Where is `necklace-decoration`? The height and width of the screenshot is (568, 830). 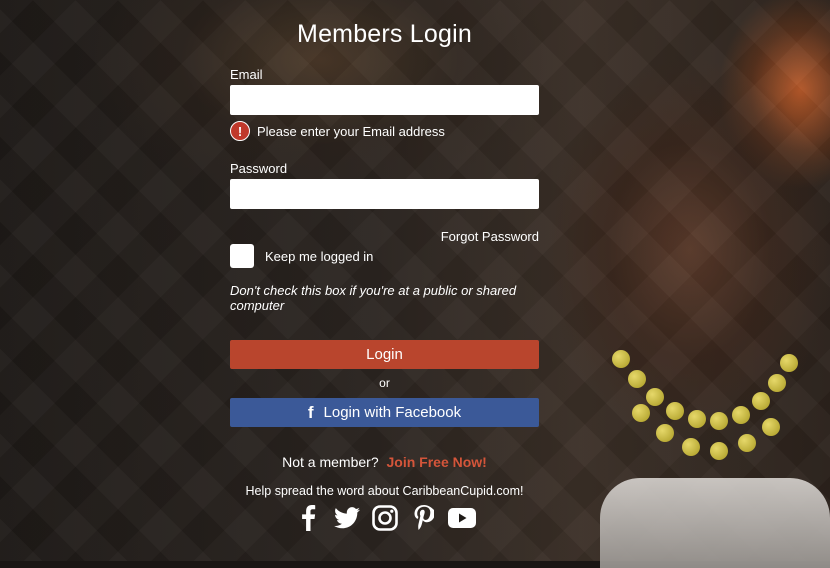
necklace-decoration is located at coordinates (707, 410).